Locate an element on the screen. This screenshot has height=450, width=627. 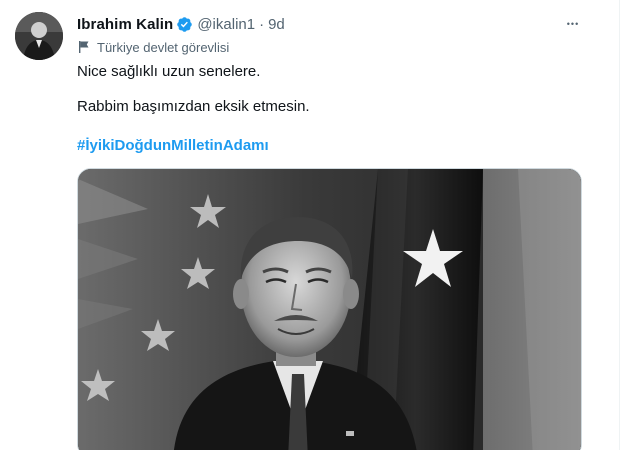
hashtag-link: #İyikiDoğdunMilletinAdamı is located at coordinates (173, 146).